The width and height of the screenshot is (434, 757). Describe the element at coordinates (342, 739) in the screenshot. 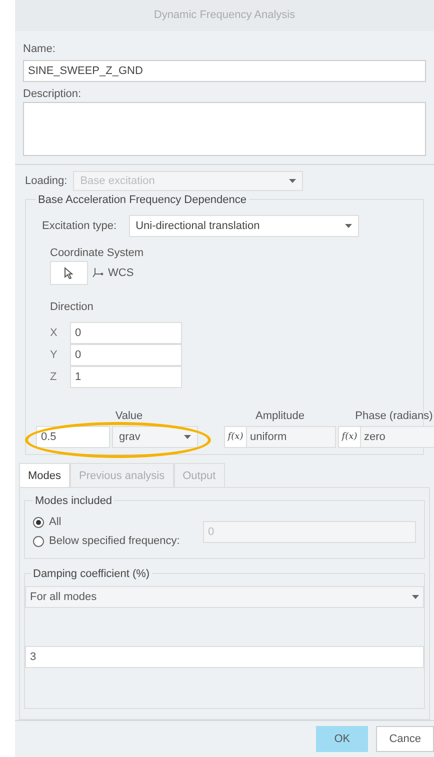

I see `ok-button: OK` at that location.